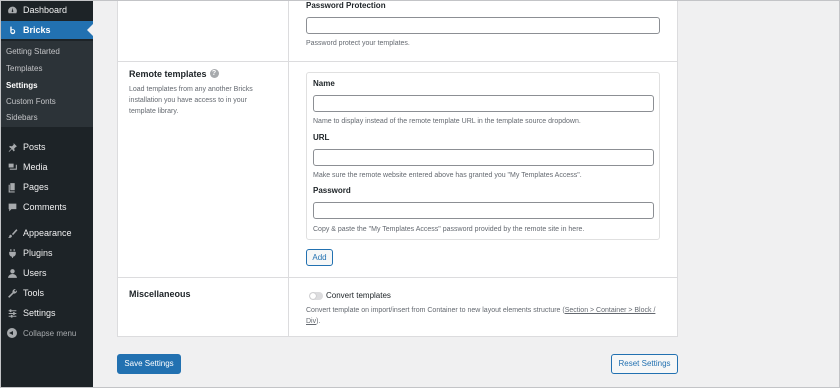 The height and width of the screenshot is (388, 840). I want to click on submenu-item-custom-fonts: Custom Fonts, so click(31, 101).